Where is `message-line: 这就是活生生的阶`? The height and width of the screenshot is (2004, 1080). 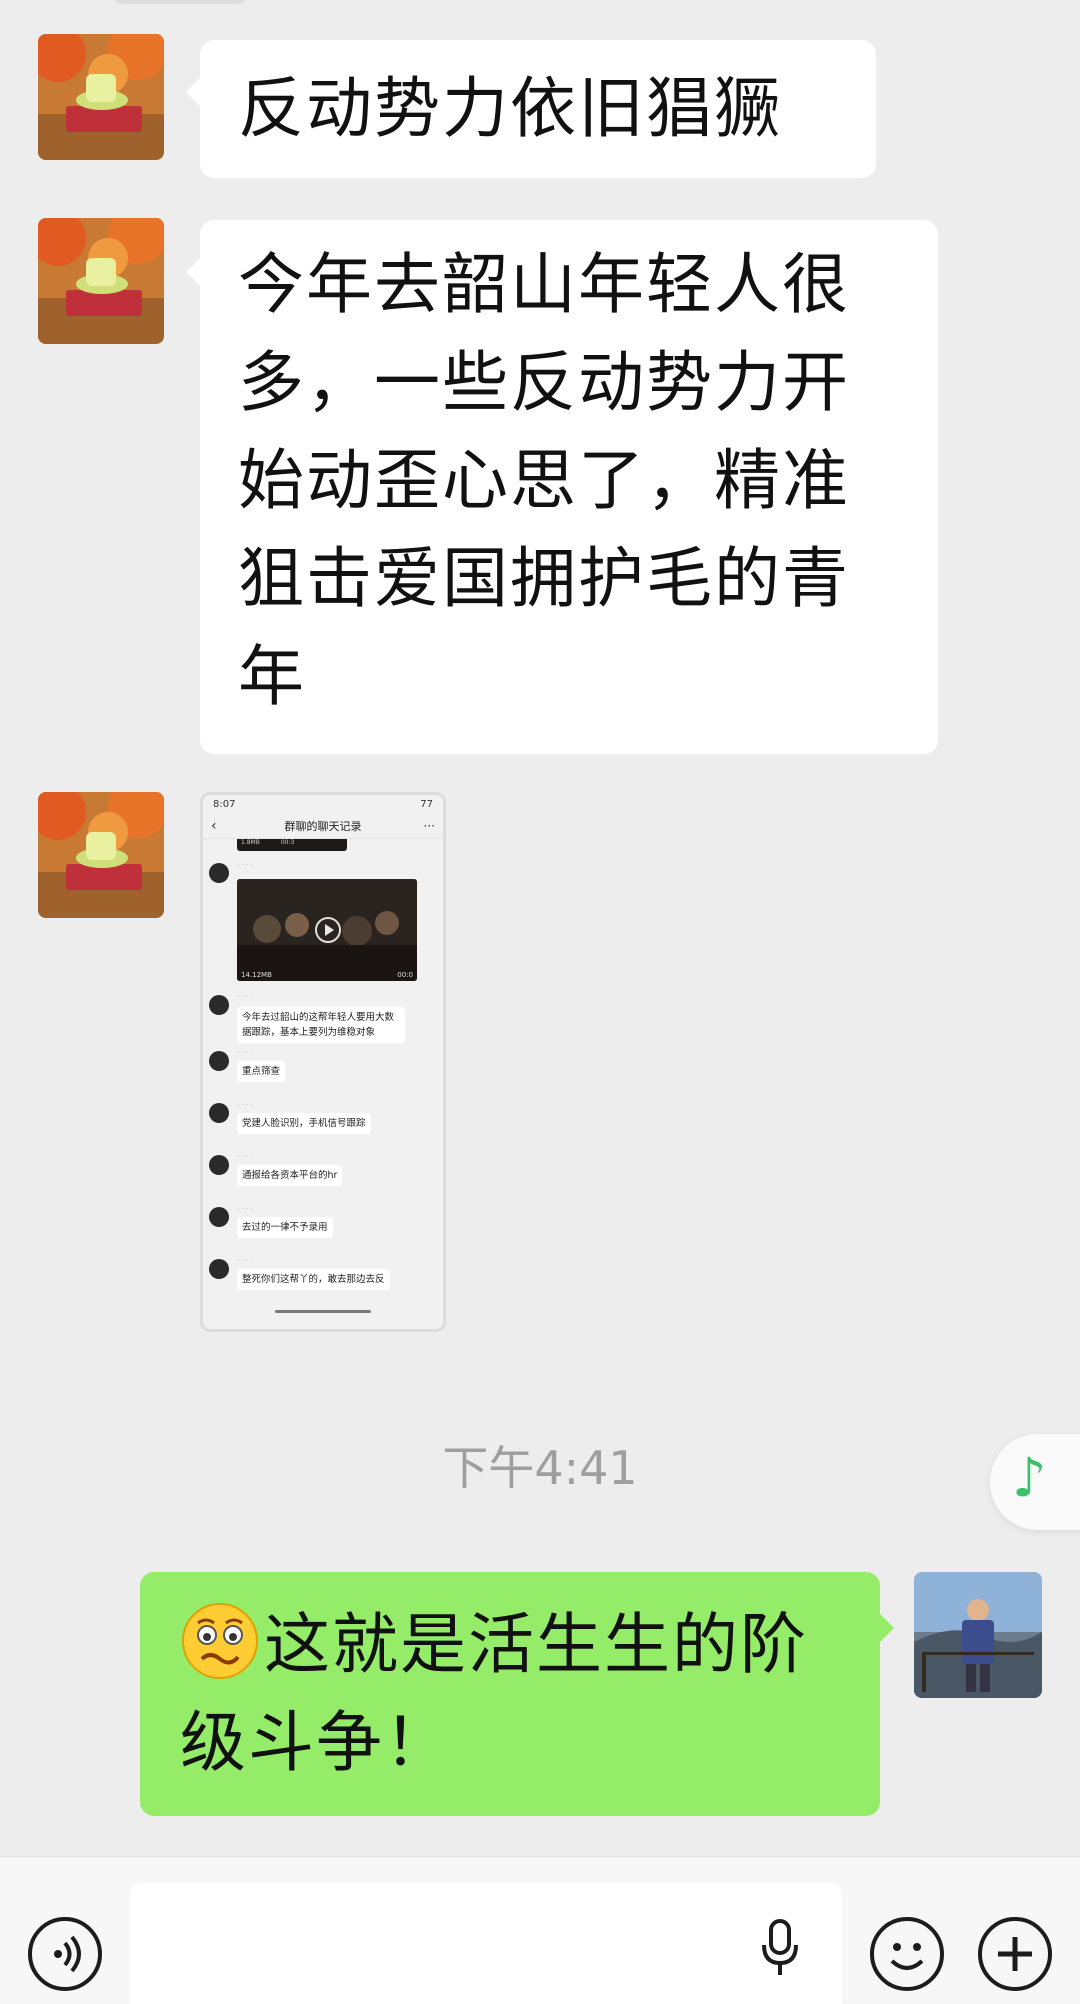 message-line: 这就是活生生的阶 is located at coordinates (510, 1645).